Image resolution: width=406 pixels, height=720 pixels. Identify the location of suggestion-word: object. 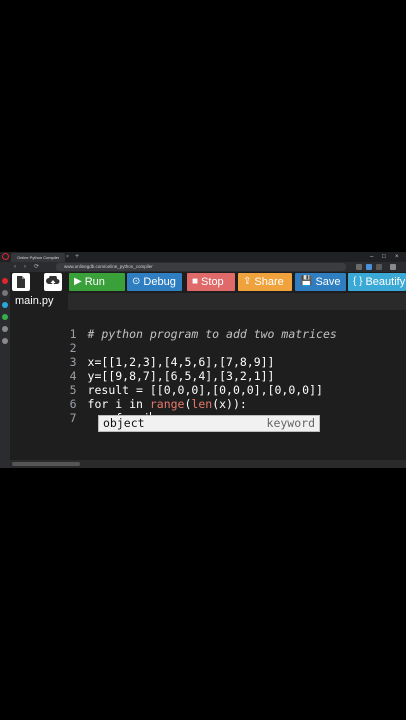
(124, 423).